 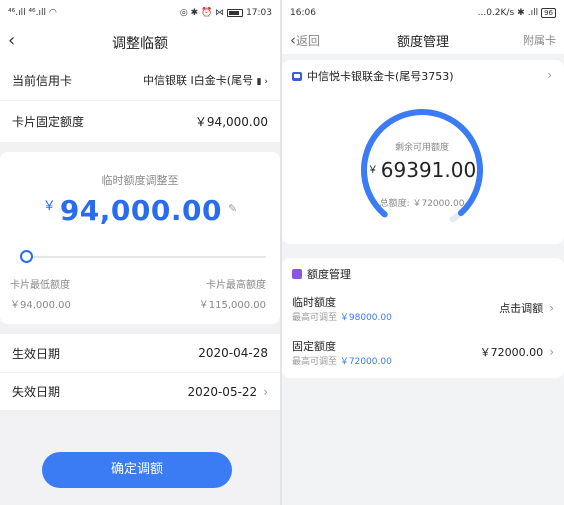 What do you see at coordinates (231, 122) in the screenshot?
I see `fixed-limit-value: ￥94,000.00` at bounding box center [231, 122].